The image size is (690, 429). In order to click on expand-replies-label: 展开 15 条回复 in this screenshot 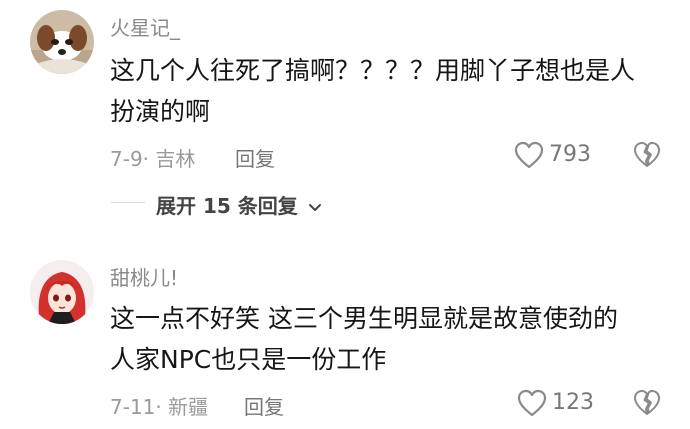, I will do `click(227, 206)`.